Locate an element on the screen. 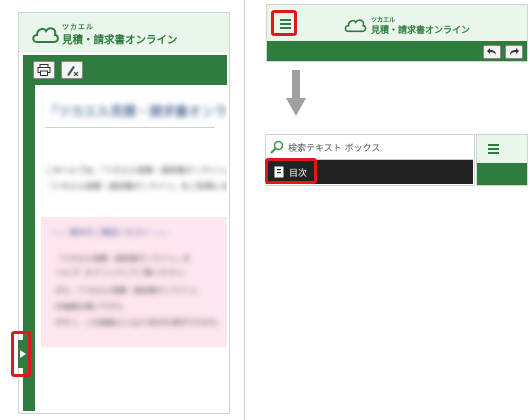 The image size is (530, 420). expand-arrow-icon is located at coordinates (23, 354).